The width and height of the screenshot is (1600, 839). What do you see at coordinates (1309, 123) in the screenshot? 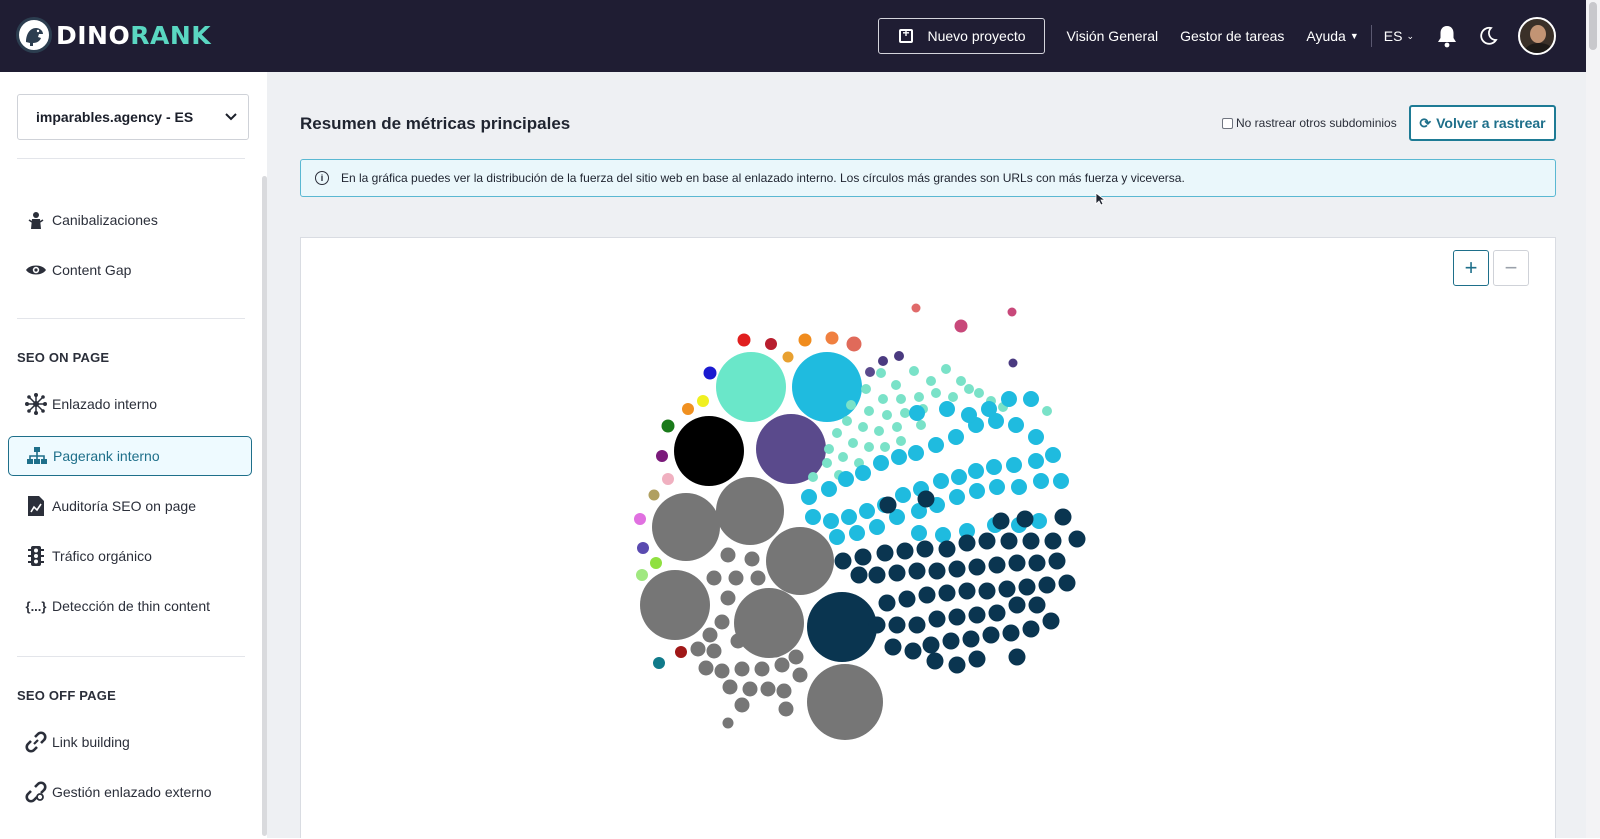
I see `no-crawl-subdomains-option: No rastrear otros subdominios` at bounding box center [1309, 123].